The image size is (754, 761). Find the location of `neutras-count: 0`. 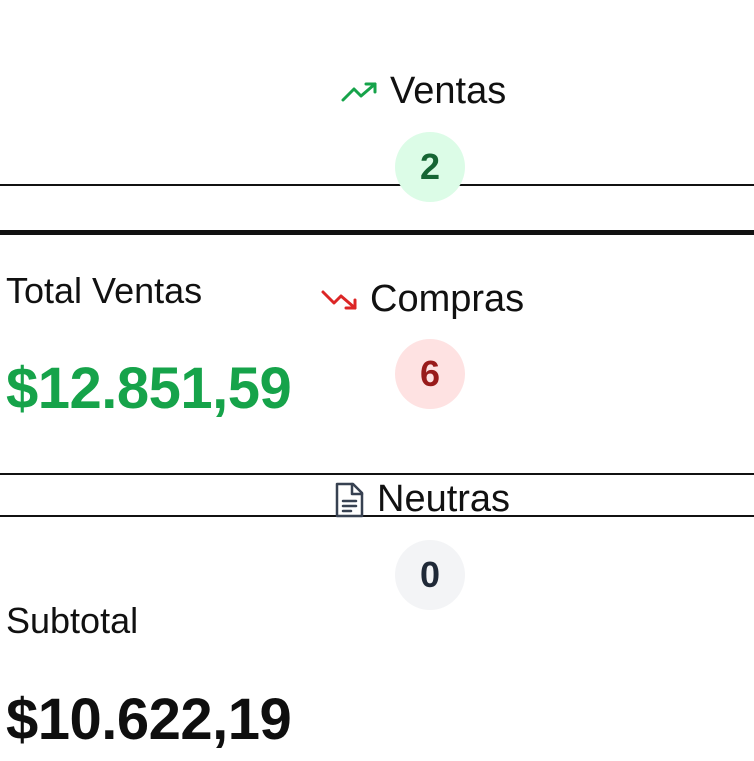

neutras-count: 0 is located at coordinates (430, 574).